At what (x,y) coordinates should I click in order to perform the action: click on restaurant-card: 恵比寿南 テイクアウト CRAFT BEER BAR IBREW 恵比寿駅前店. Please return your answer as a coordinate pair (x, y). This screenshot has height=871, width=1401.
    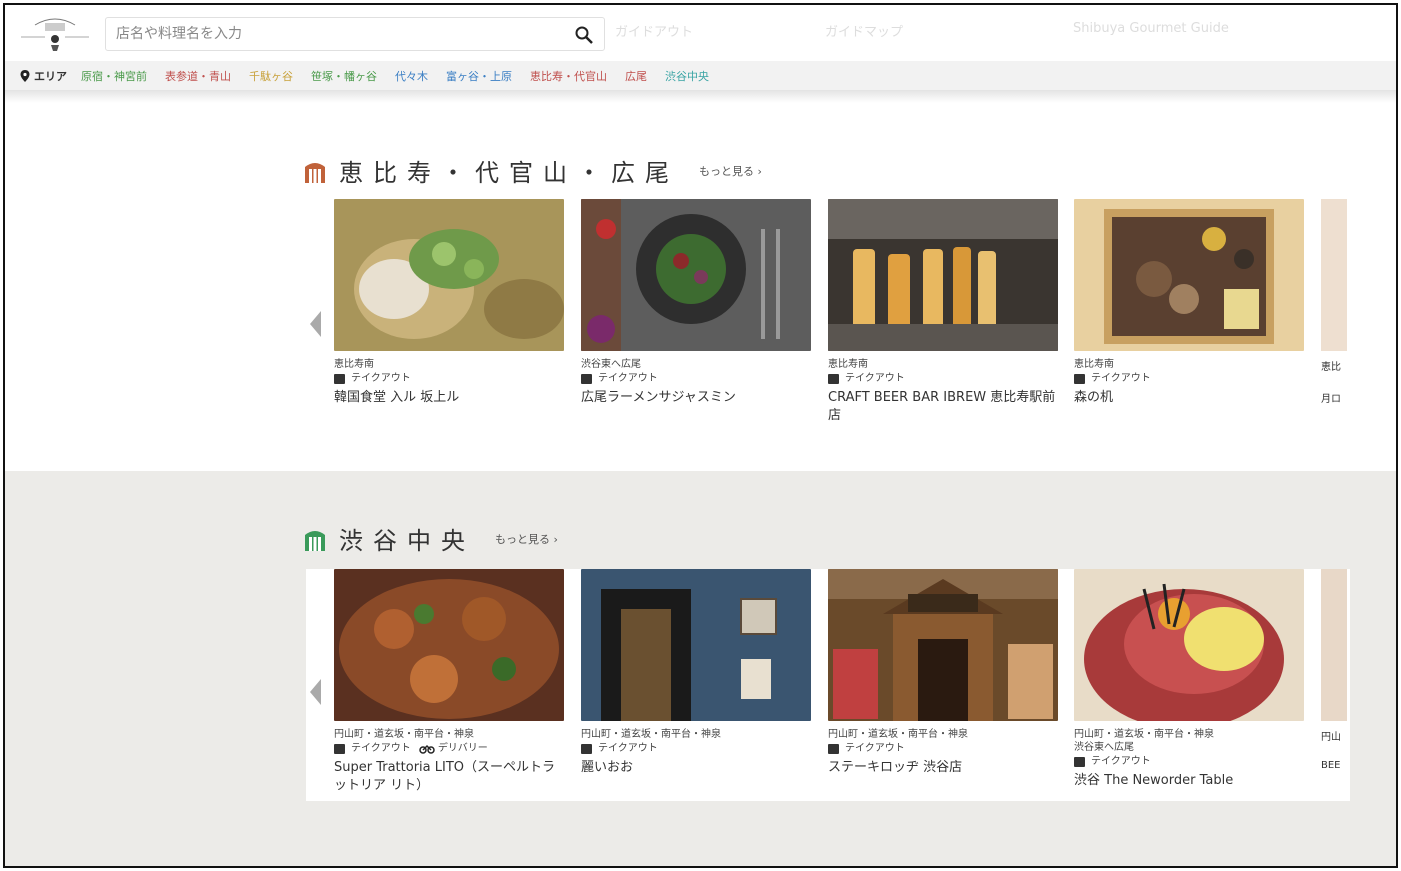
    Looking at the image, I should click on (943, 312).